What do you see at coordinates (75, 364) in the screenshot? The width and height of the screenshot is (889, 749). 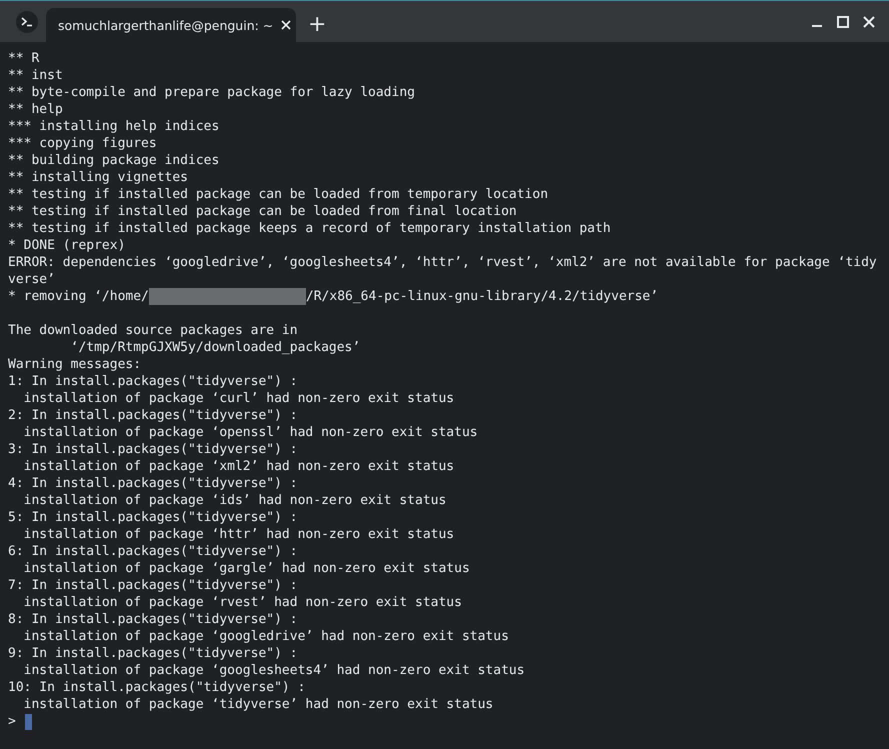 I see `terminal-line: Warning messages:` at bounding box center [75, 364].